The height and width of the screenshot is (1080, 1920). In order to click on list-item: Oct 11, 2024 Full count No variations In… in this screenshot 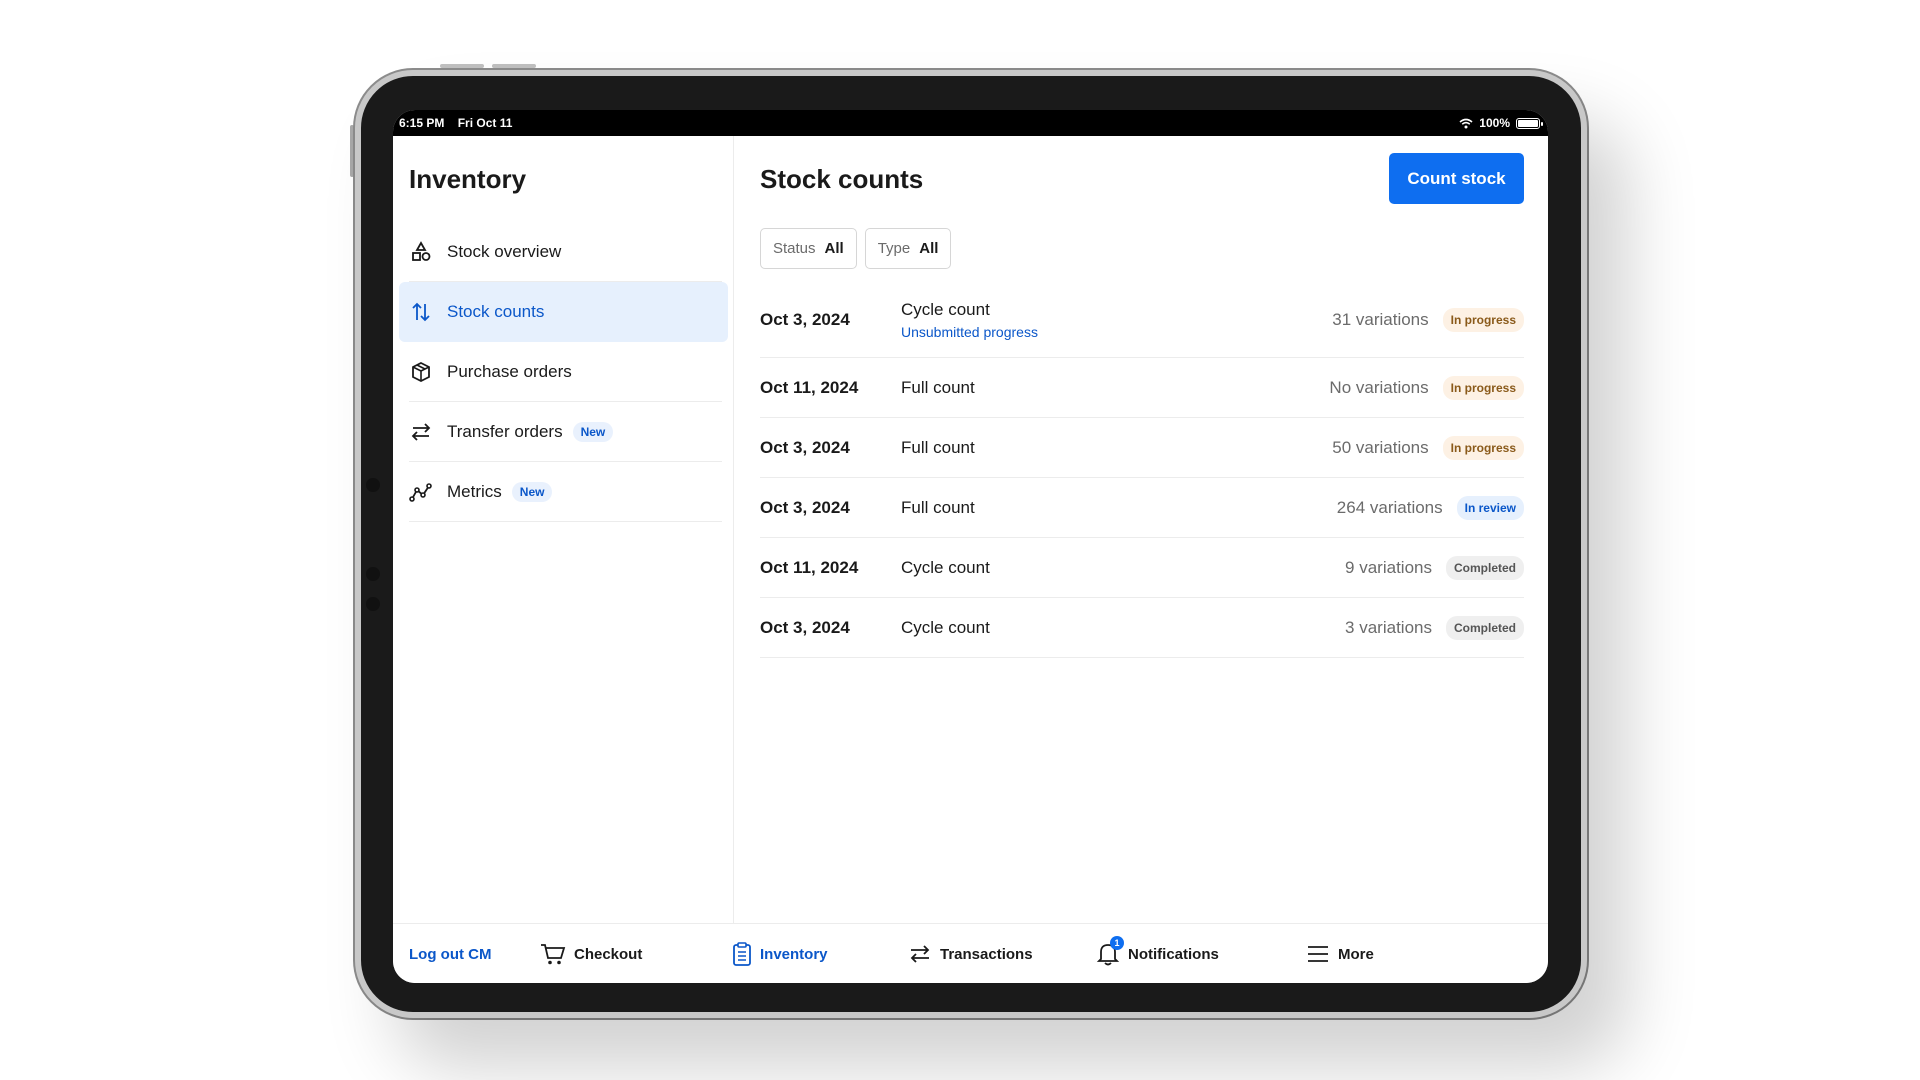, I will do `click(1142, 388)`.